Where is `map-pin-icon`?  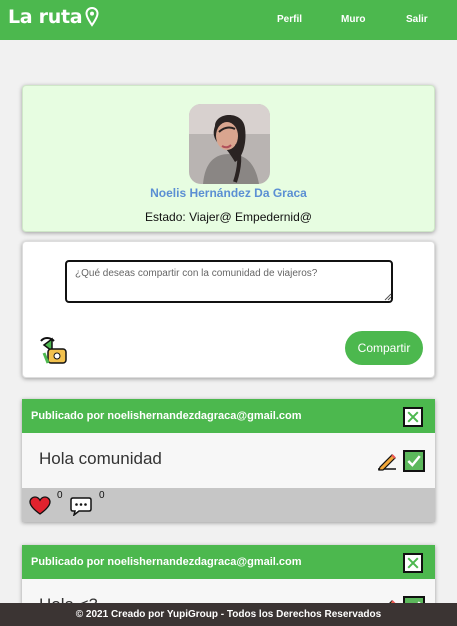 map-pin-icon is located at coordinates (92, 17).